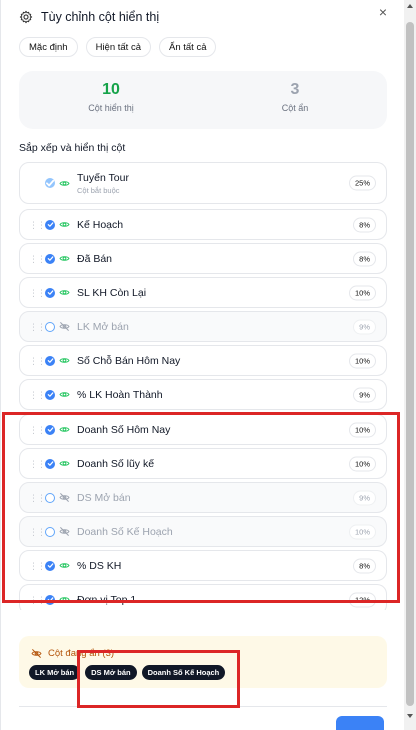  Describe the element at coordinates (26, 17) in the screenshot. I see `gear-icon` at that location.